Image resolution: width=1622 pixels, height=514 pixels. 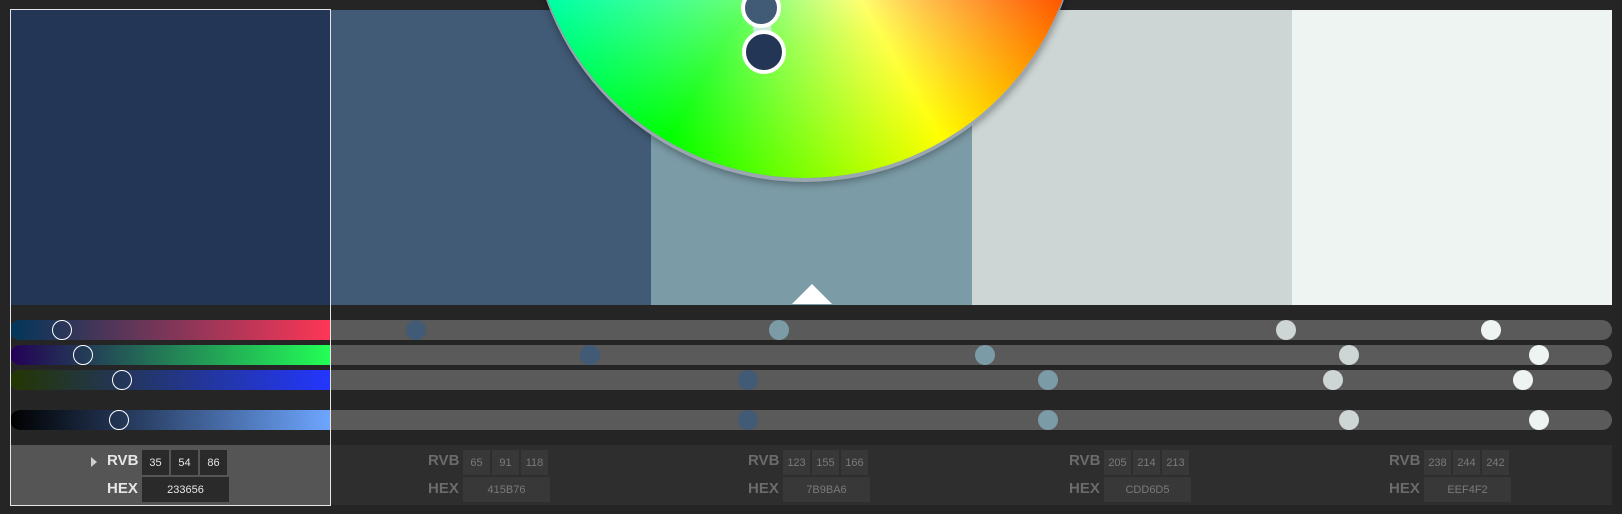 I want to click on rgb-label-swatch-1: RVB, so click(x=123, y=460).